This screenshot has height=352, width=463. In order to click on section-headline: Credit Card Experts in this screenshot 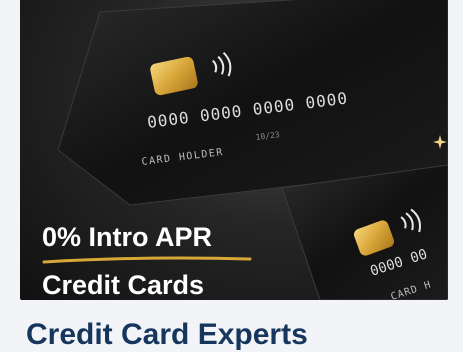, I will do `click(167, 335)`.